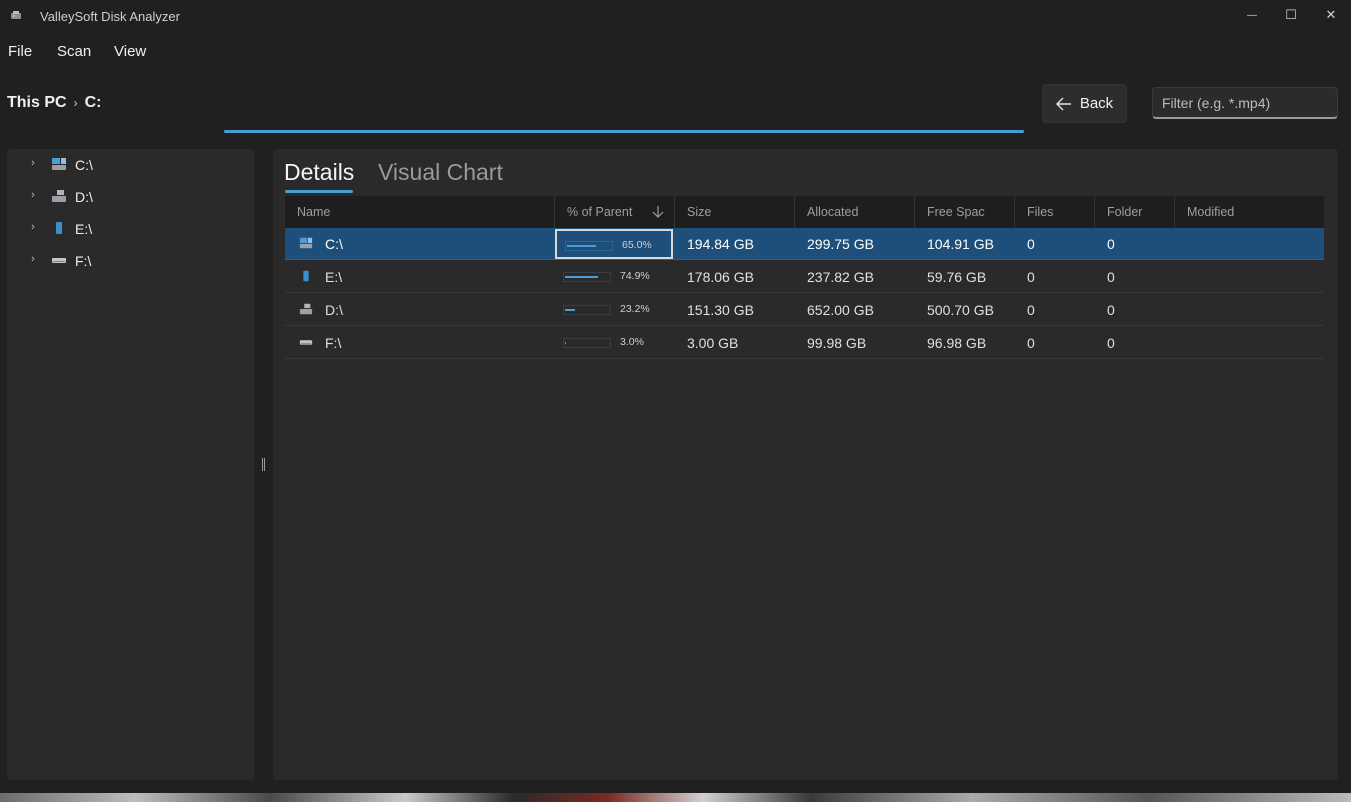 This screenshot has width=1351, height=802. What do you see at coordinates (263, 464) in the screenshot?
I see `pane-splitter` at bounding box center [263, 464].